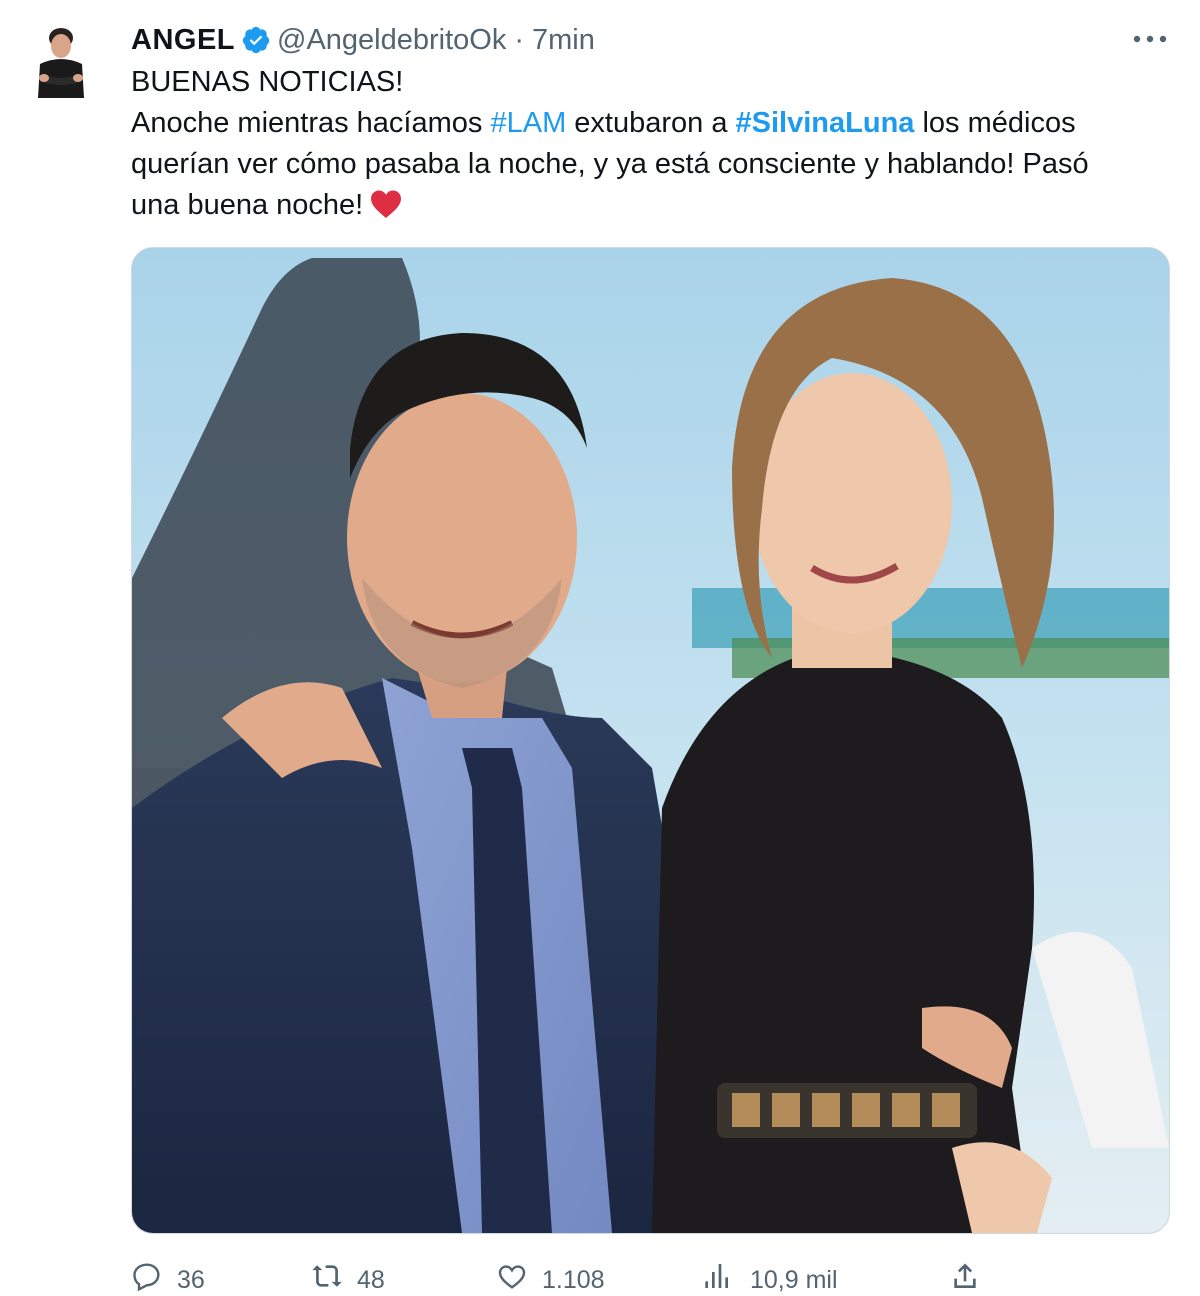 This screenshot has height=1296, width=1200. Describe the element at coordinates (649, 1276) in the screenshot. I see `tweet-actions: 36 48 1.108 10,9 mil` at that location.